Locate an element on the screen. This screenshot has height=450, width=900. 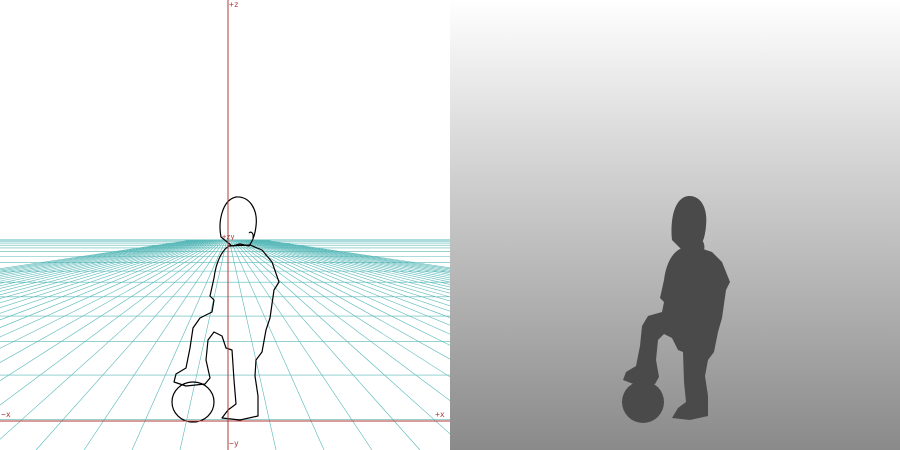
axis-label-plus-z: +z is located at coordinates (234, 4).